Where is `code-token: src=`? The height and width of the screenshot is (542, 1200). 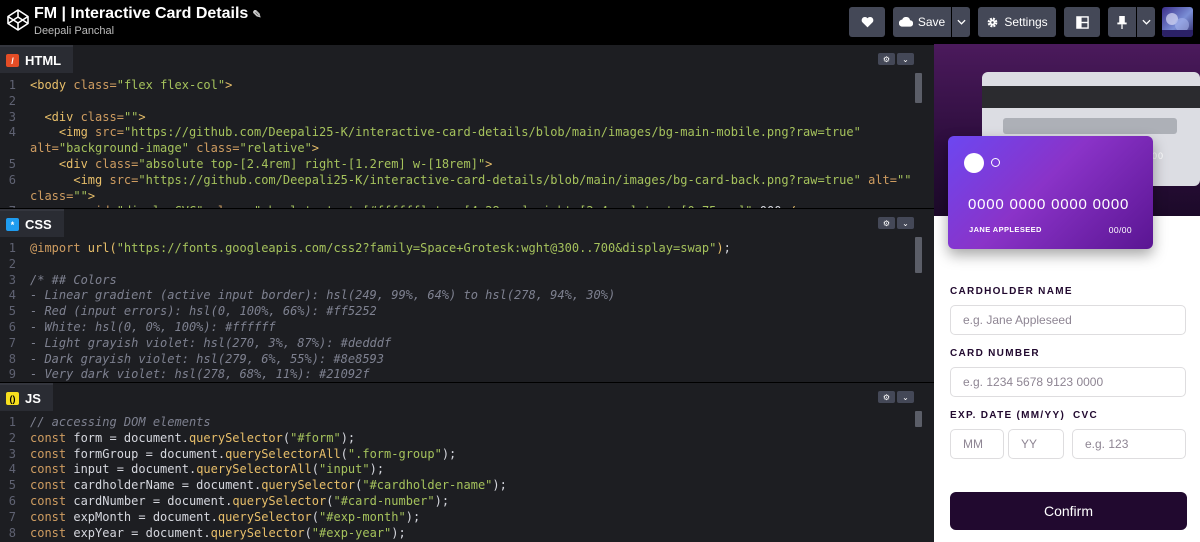
code-token: src= is located at coordinates (124, 179).